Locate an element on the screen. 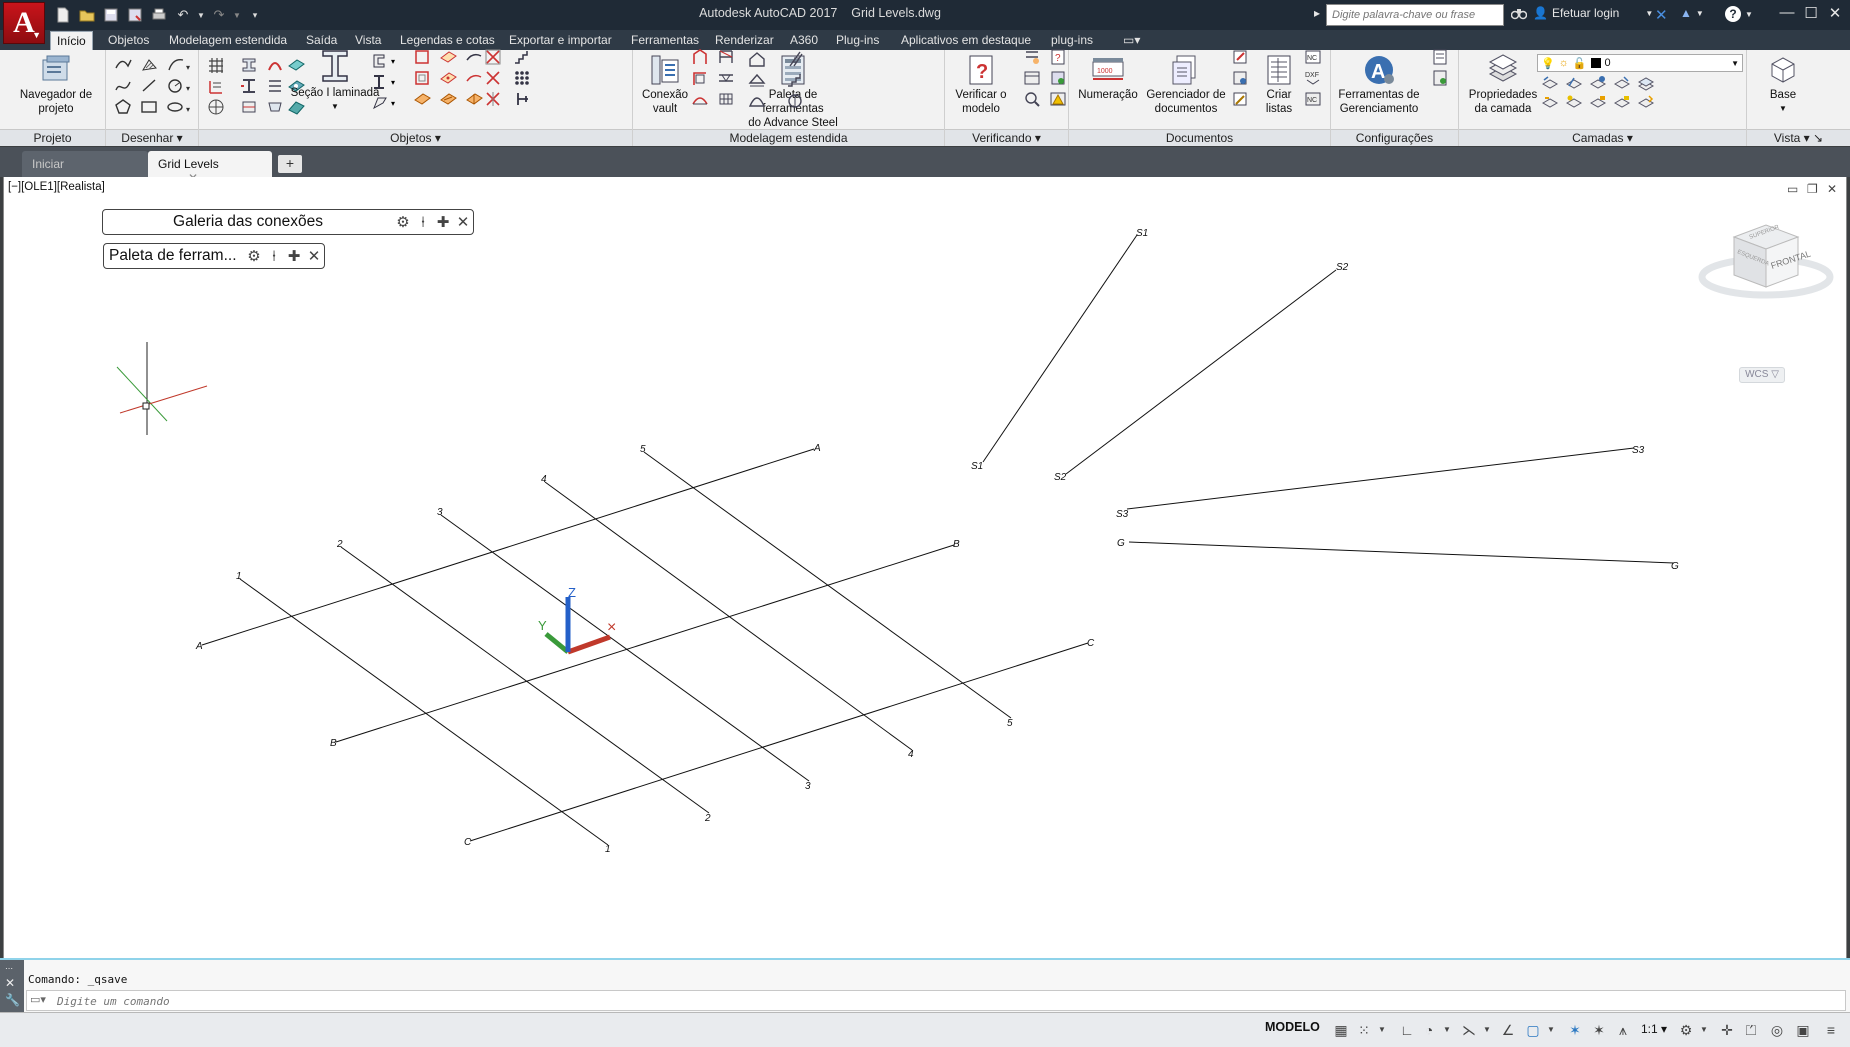 This screenshot has height=1047, width=1850. clash-check-icon is located at coordinates (1032, 56).